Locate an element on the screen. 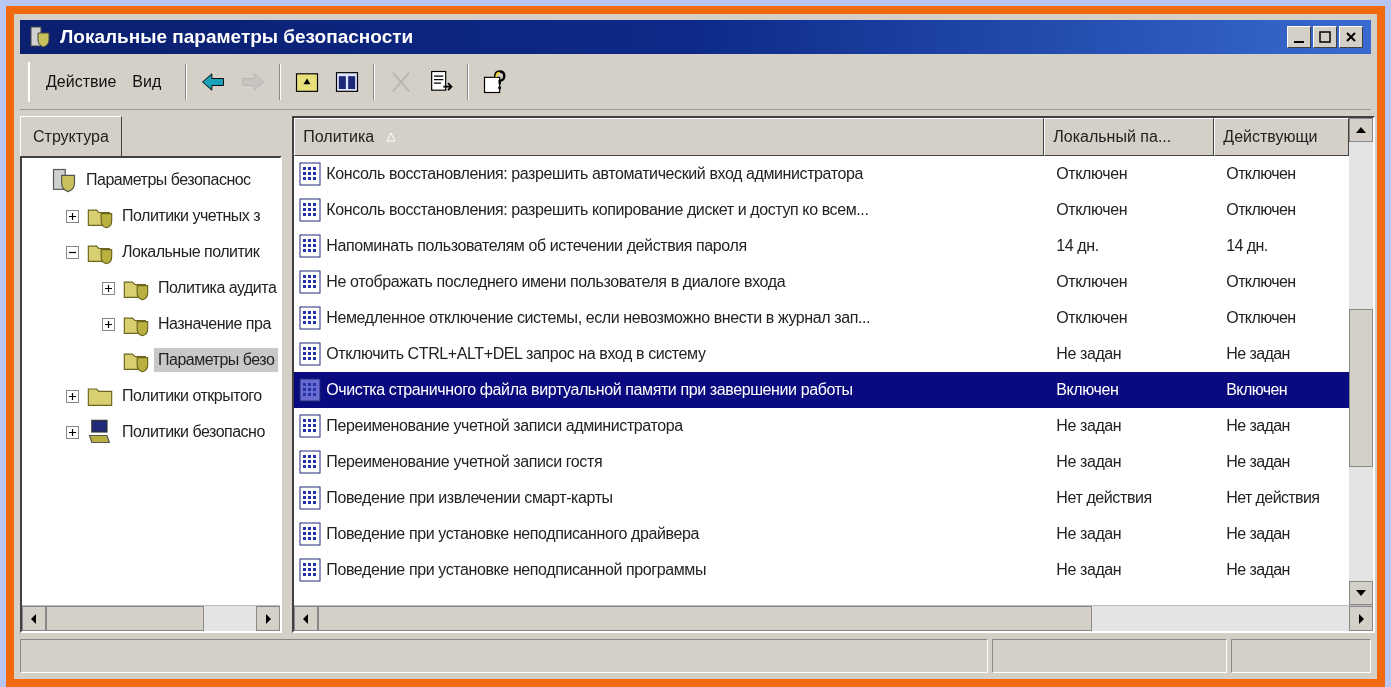 This screenshot has height=687, width=1391. policy-row: Немедленное отключение системы, если невозможно внести в журнал зап... Отключен Отключен is located at coordinates (822, 318).